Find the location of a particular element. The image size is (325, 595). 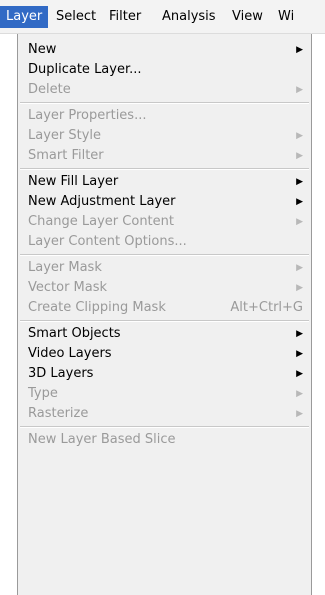

menu-item-label: New Layer Based Slice is located at coordinates (102, 439).